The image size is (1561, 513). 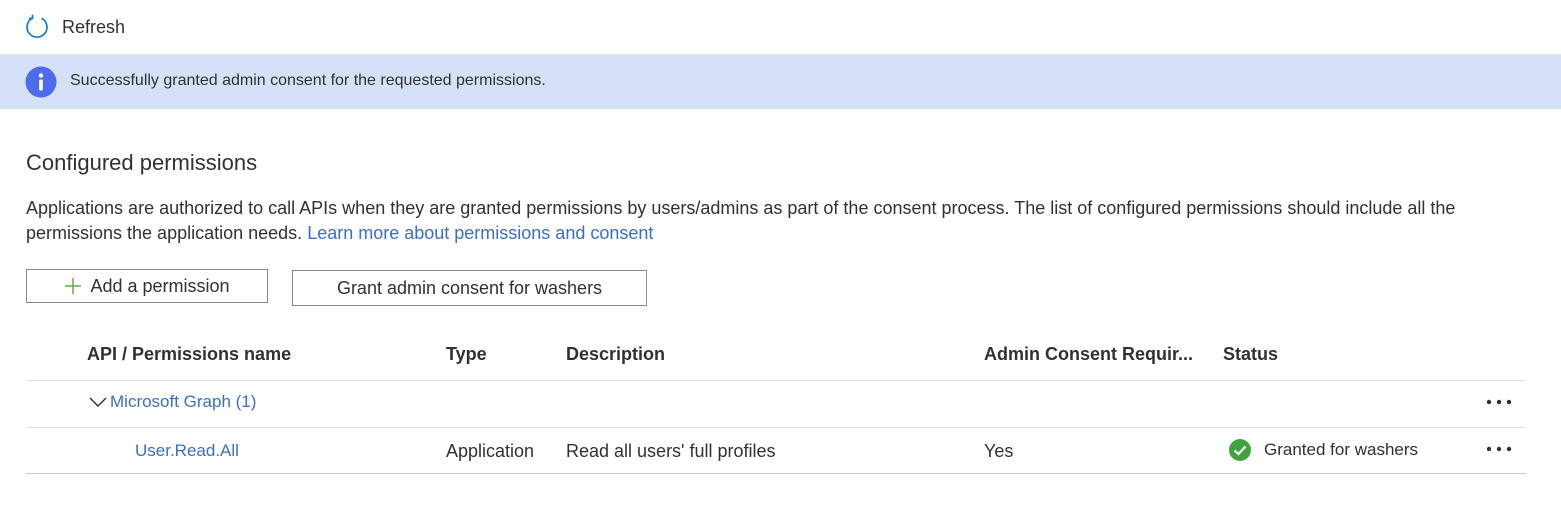 What do you see at coordinates (94, 26) in the screenshot?
I see `refresh-label: Refresh` at bounding box center [94, 26].